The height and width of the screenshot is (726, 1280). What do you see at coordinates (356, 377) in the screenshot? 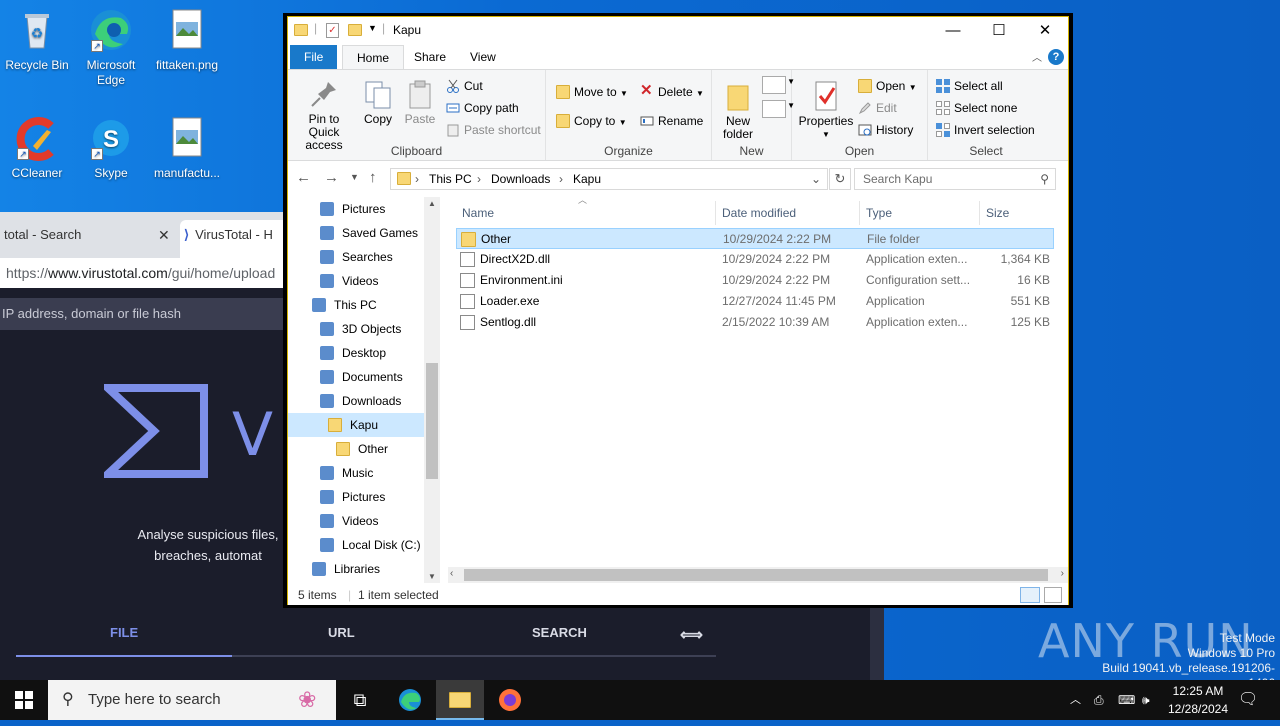
I see `nav-item: Documents` at bounding box center [356, 377].